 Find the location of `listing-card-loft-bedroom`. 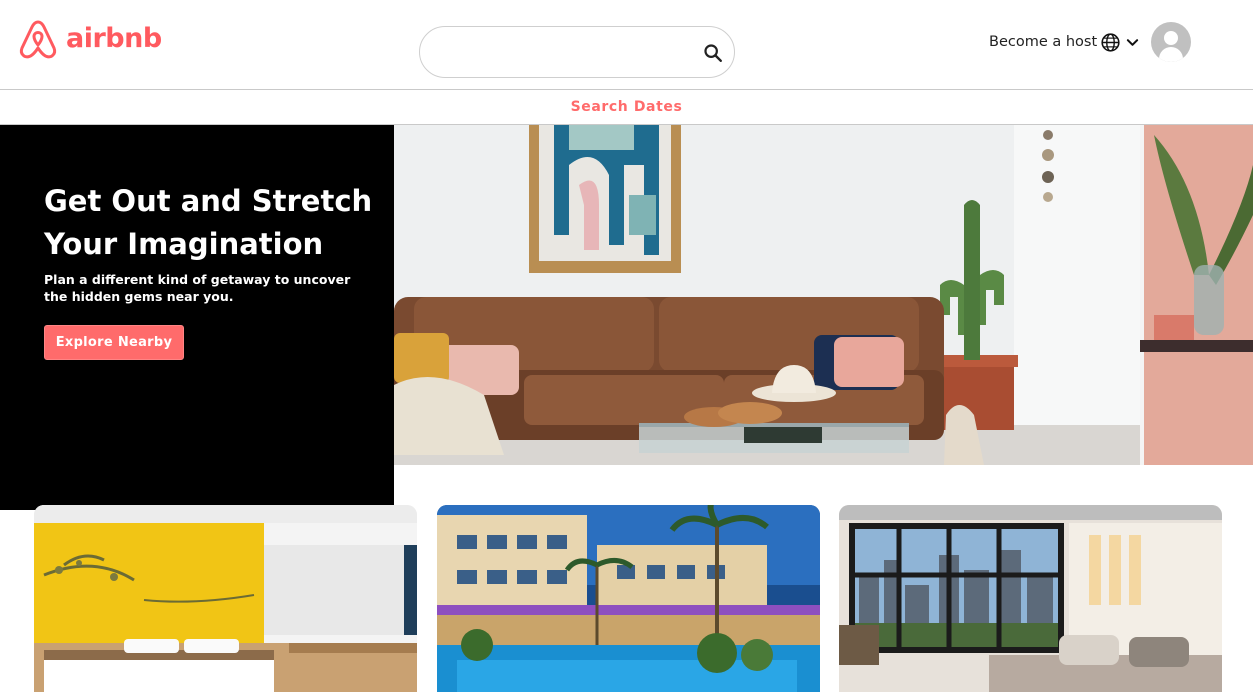

listing-card-loft-bedroom is located at coordinates (1030, 598).